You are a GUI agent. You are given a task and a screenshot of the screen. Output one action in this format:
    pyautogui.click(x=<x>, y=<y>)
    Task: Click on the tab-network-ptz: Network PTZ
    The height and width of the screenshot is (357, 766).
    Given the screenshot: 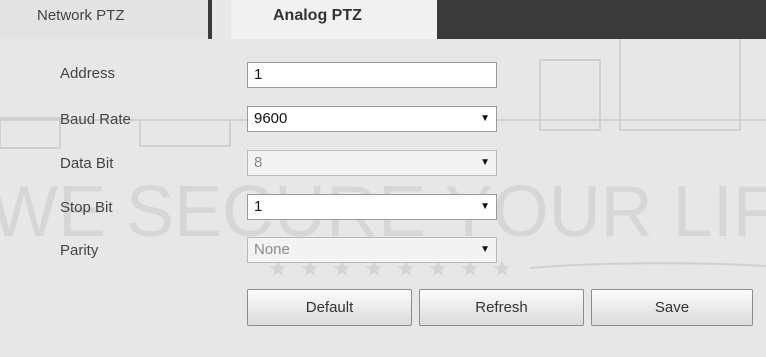 What is the action you would take?
    pyautogui.click(x=106, y=19)
    